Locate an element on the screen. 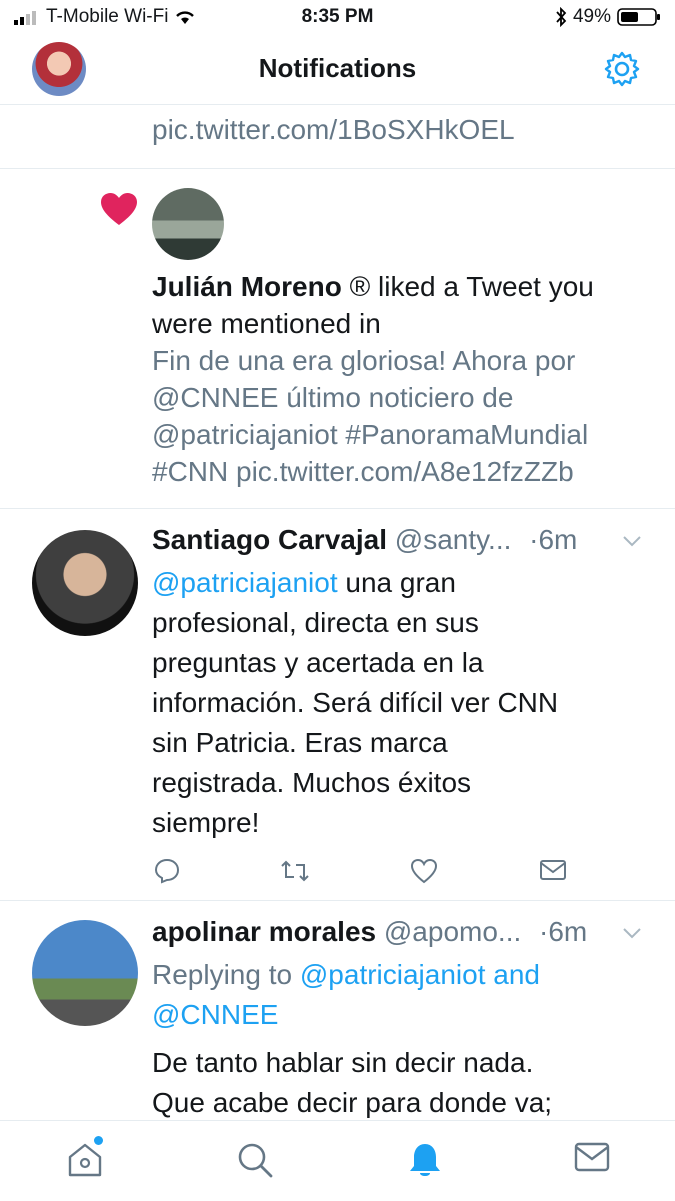  tweet-line: profesional, directa en sus is located at coordinates (315, 622).